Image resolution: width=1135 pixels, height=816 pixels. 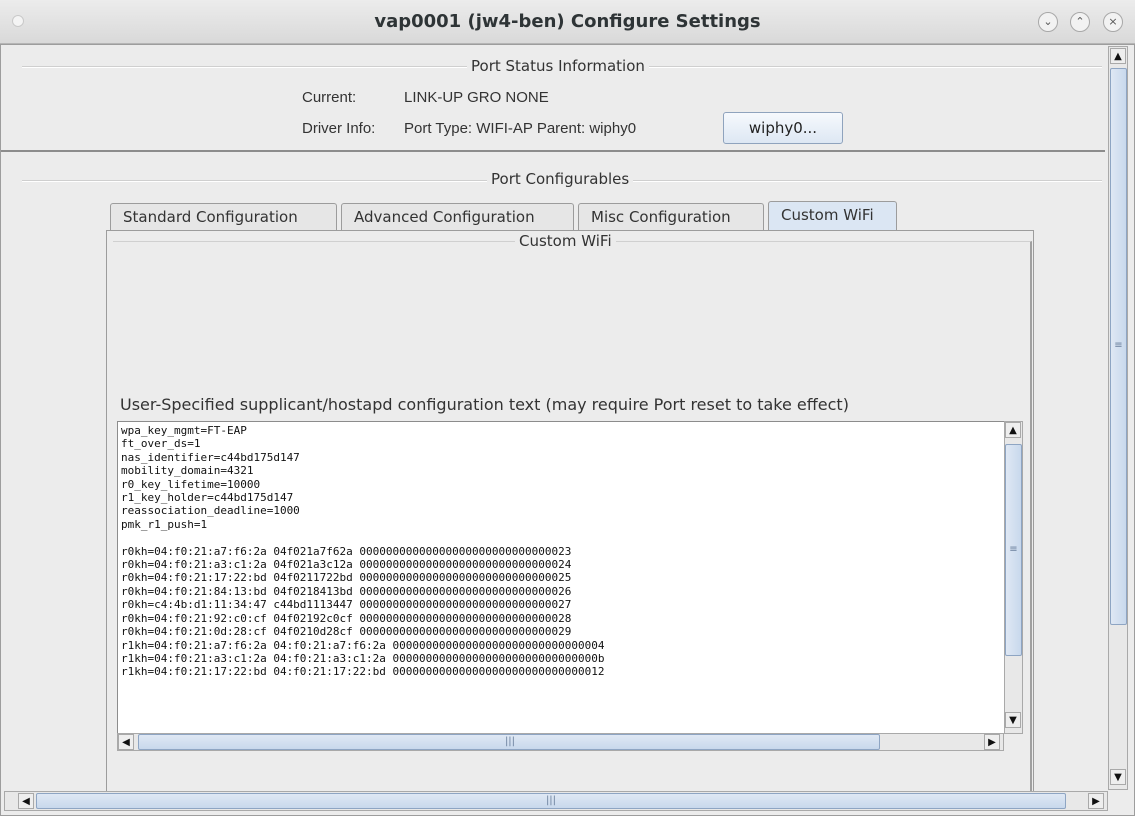 I want to click on close-icon: ×, so click(x=1113, y=22).